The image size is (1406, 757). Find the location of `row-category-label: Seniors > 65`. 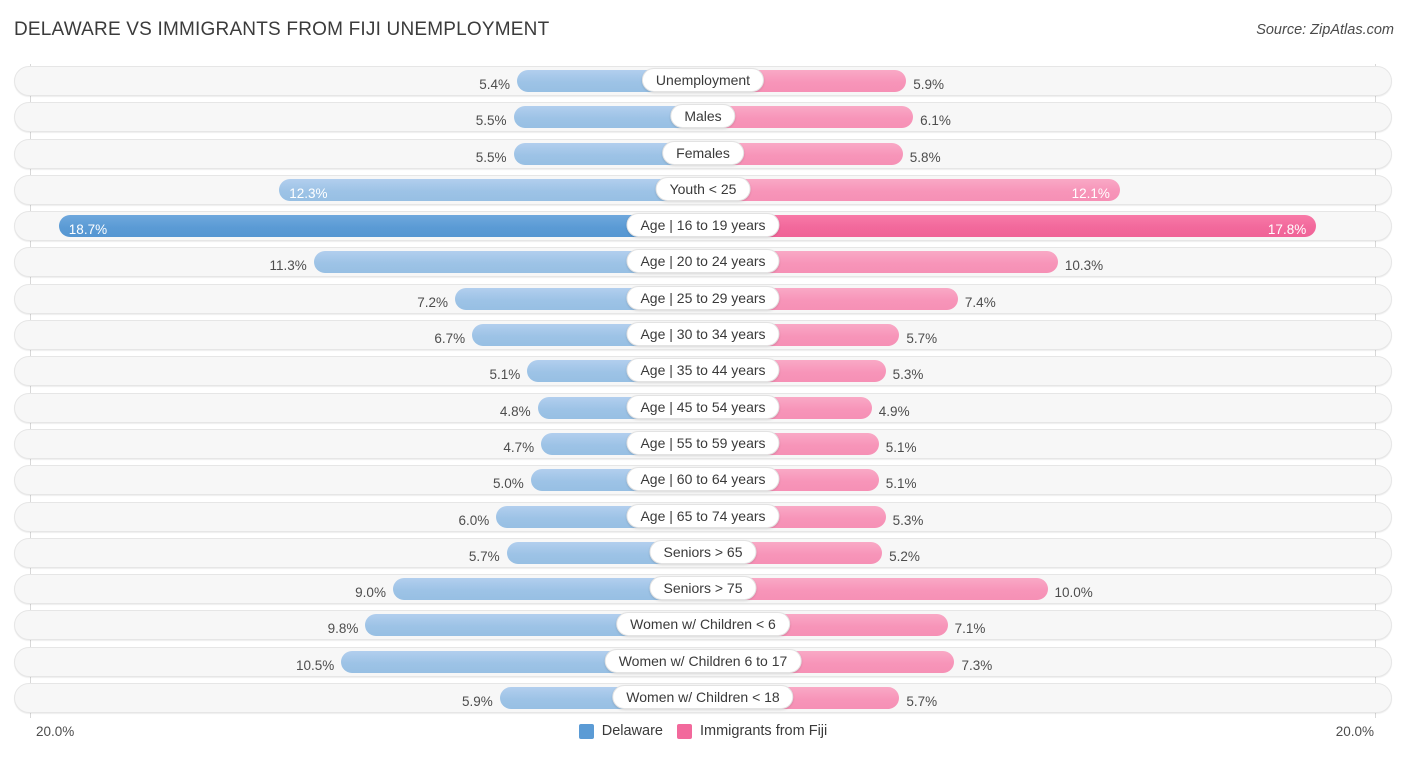

row-category-label: Seniors > 65 is located at coordinates (703, 551).